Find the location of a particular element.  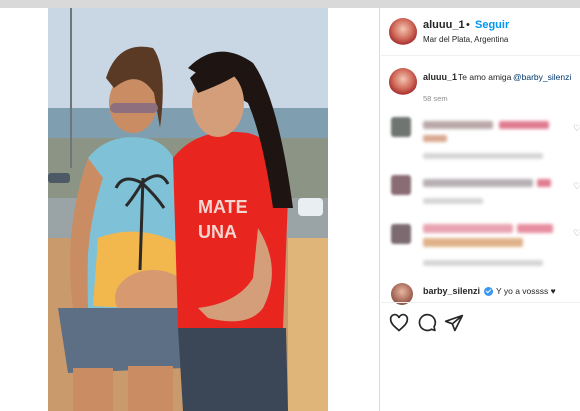

verified-badge-icon is located at coordinates (488, 291).